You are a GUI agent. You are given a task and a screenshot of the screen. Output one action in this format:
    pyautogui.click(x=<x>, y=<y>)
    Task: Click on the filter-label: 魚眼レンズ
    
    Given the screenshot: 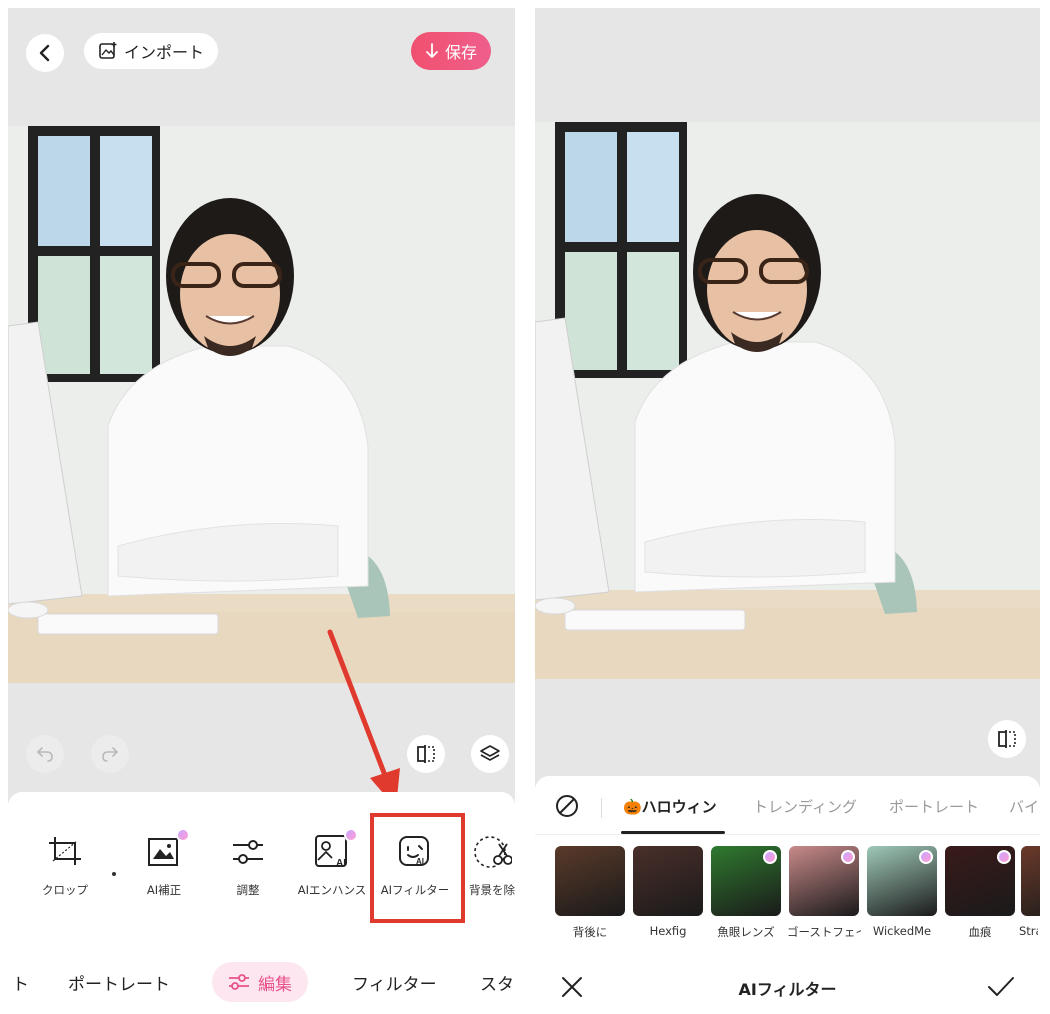 What is the action you would take?
    pyautogui.click(x=746, y=932)
    